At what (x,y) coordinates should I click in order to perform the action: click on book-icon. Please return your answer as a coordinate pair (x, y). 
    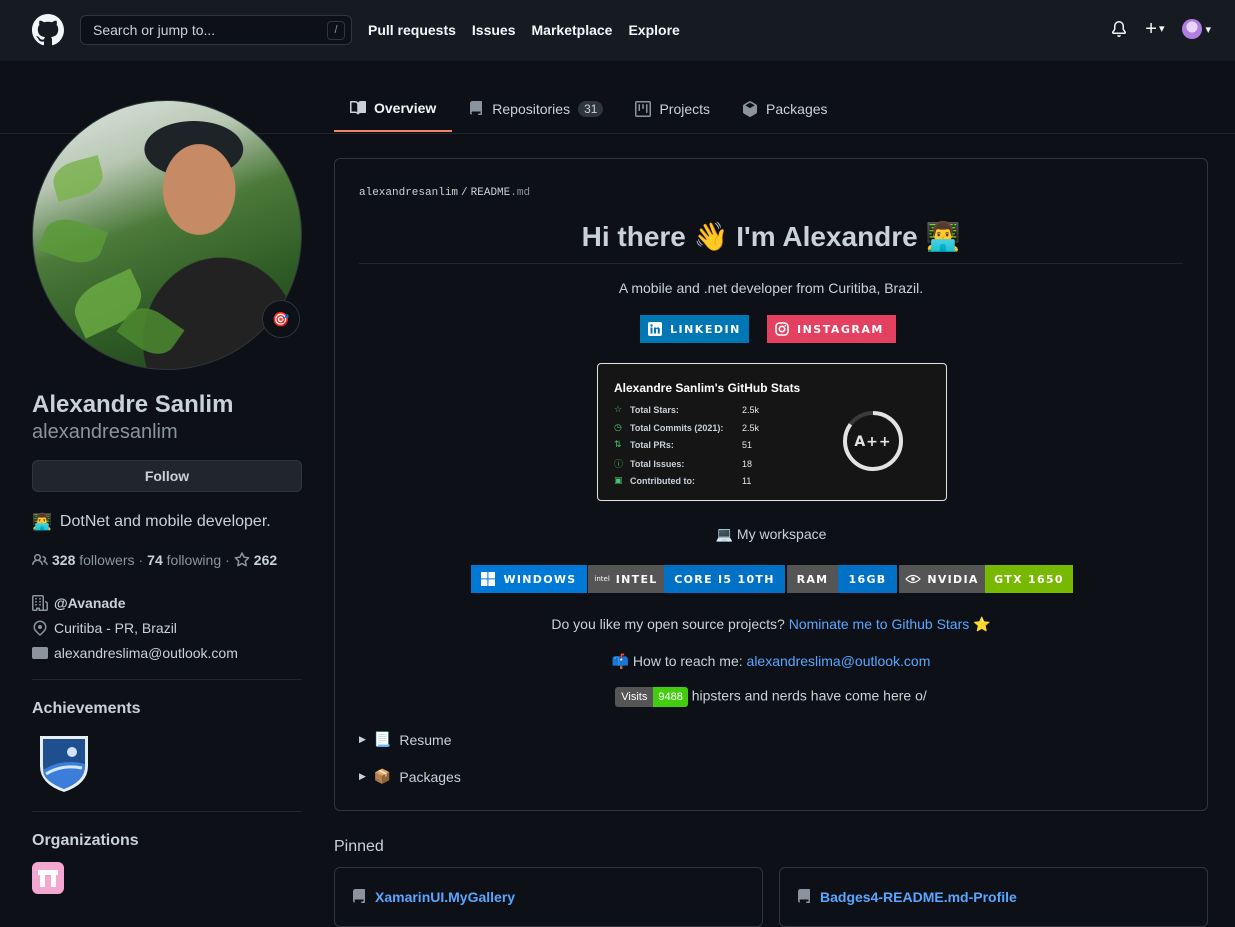
    Looking at the image, I should click on (358, 107).